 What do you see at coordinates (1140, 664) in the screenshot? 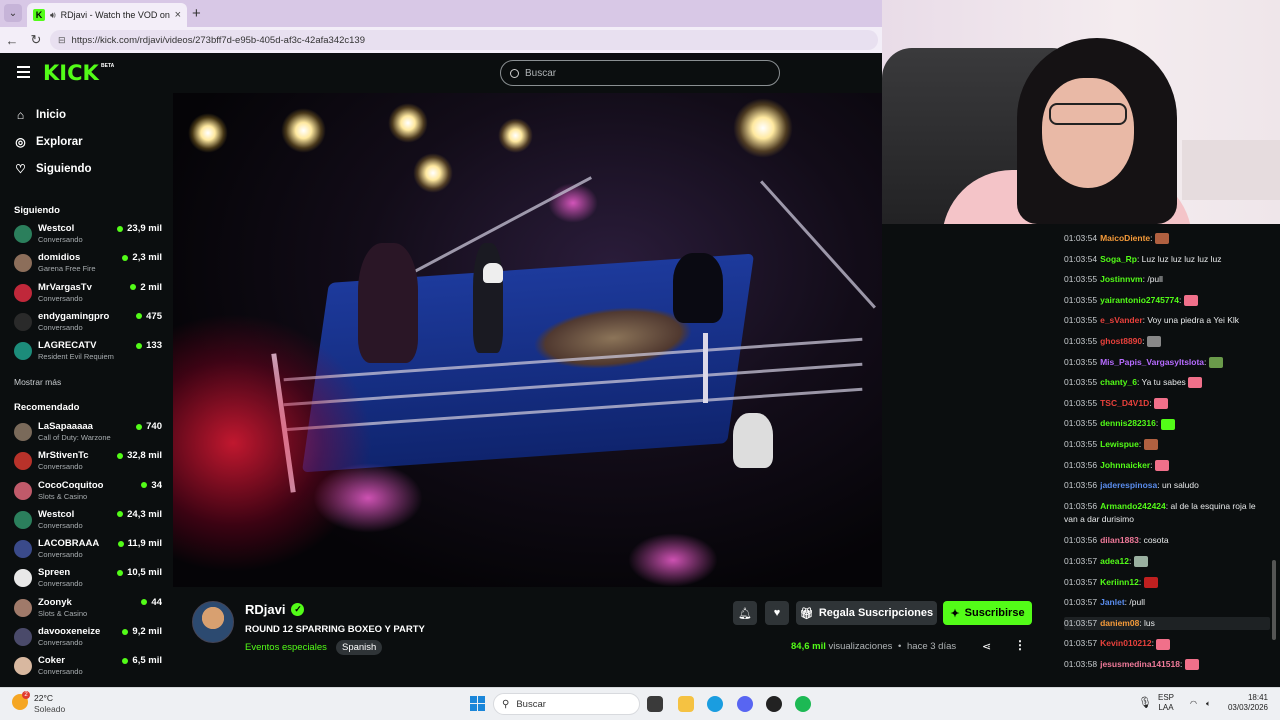
I see `chat-username: jesusmedina141518` at bounding box center [1140, 664].